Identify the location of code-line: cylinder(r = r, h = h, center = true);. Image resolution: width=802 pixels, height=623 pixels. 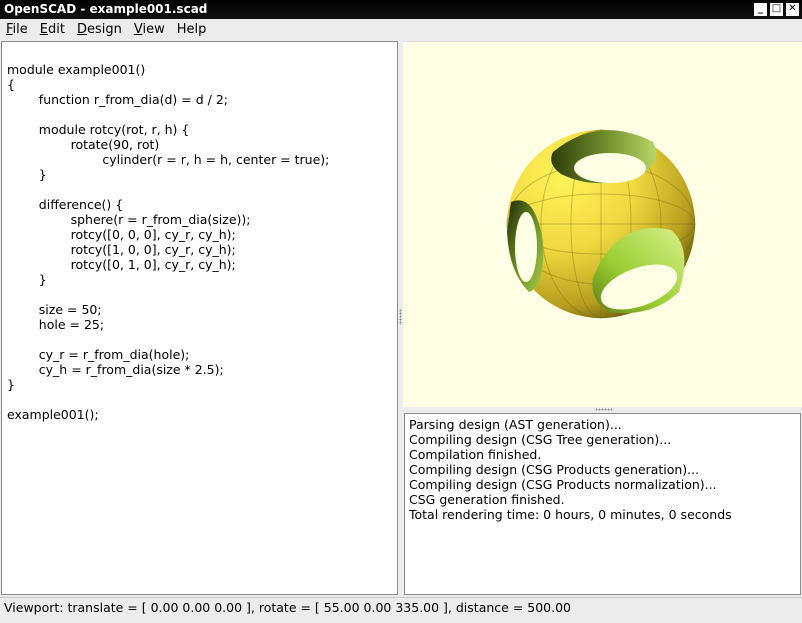
(168, 159).